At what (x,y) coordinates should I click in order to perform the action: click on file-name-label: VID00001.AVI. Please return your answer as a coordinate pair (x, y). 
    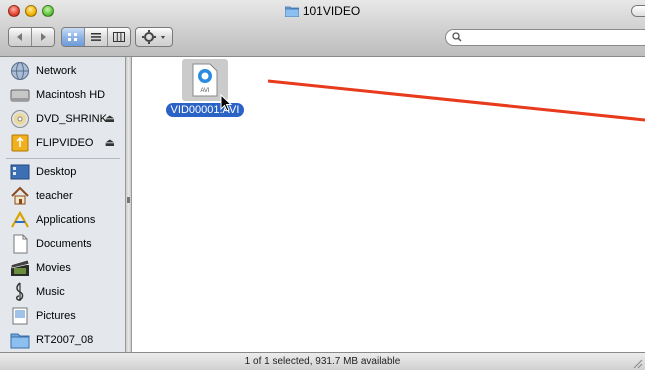
    Looking at the image, I should click on (205, 110).